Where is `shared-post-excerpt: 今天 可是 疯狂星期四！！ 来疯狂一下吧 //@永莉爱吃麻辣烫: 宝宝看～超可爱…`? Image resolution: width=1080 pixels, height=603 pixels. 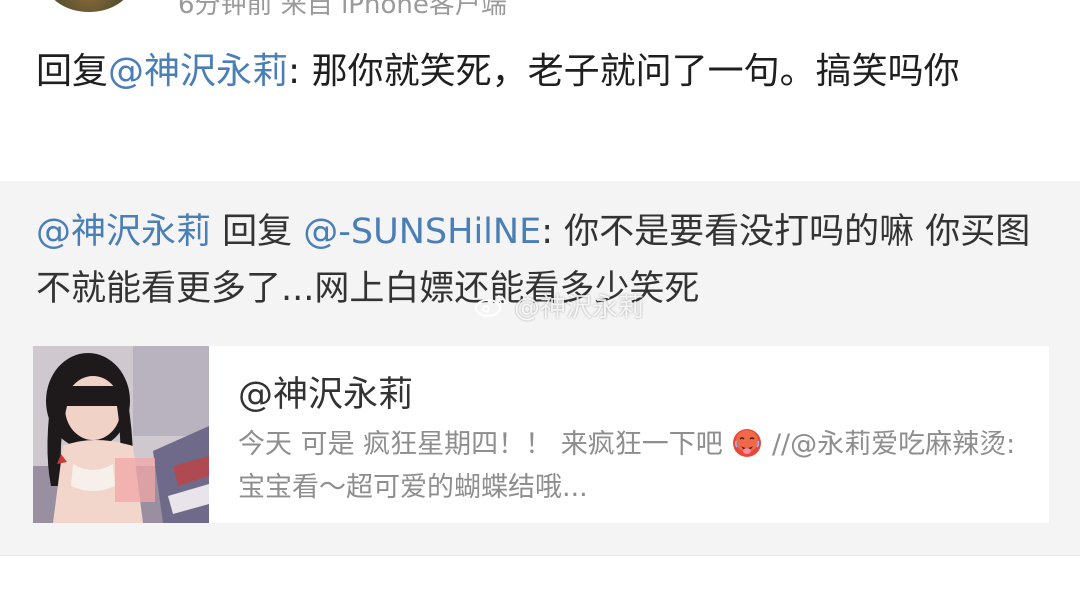
shared-post-excerpt: 今天 可是 疯狂星期四！！ 来疯狂一下吧 //@永莉爱吃麻辣烫: 宝宝看～超可爱… is located at coordinates (633, 466).